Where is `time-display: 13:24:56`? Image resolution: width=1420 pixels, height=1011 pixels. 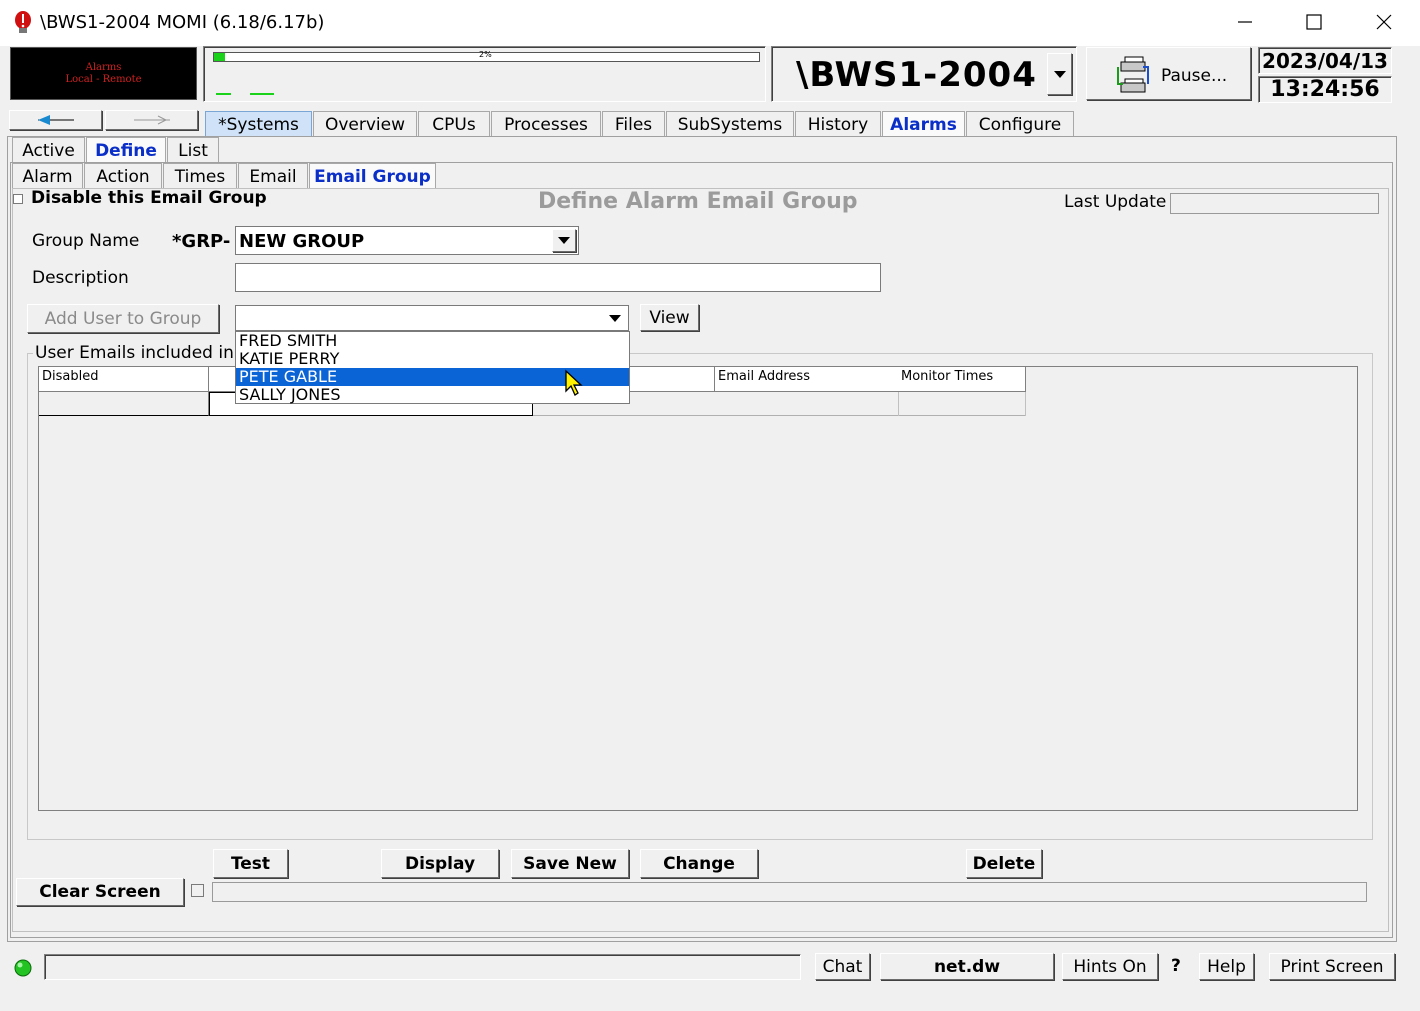
time-display: 13:24:56 is located at coordinates (1325, 89).